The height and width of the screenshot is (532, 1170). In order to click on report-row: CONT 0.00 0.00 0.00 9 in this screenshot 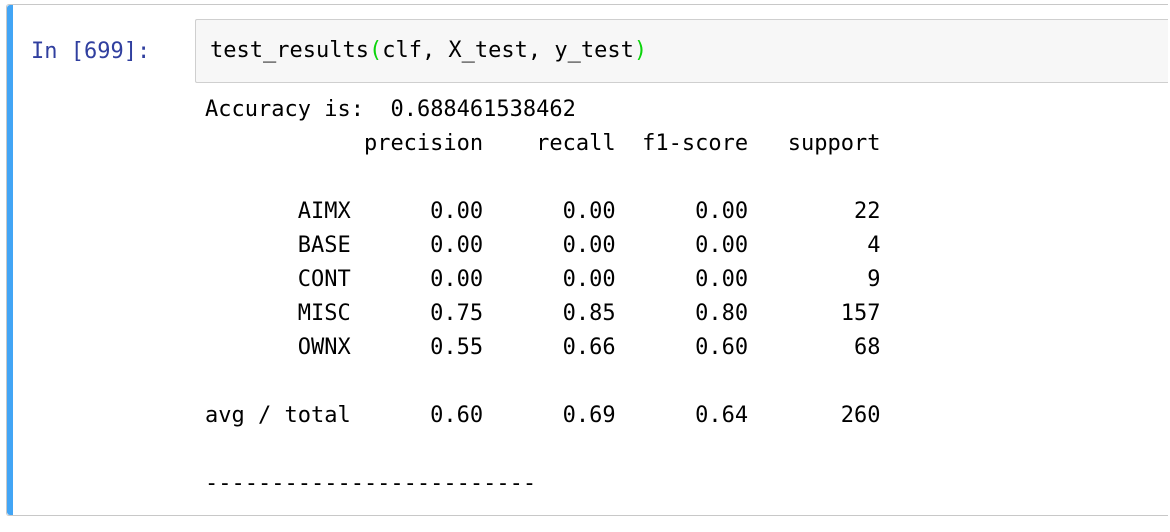, I will do `click(543, 279)`.